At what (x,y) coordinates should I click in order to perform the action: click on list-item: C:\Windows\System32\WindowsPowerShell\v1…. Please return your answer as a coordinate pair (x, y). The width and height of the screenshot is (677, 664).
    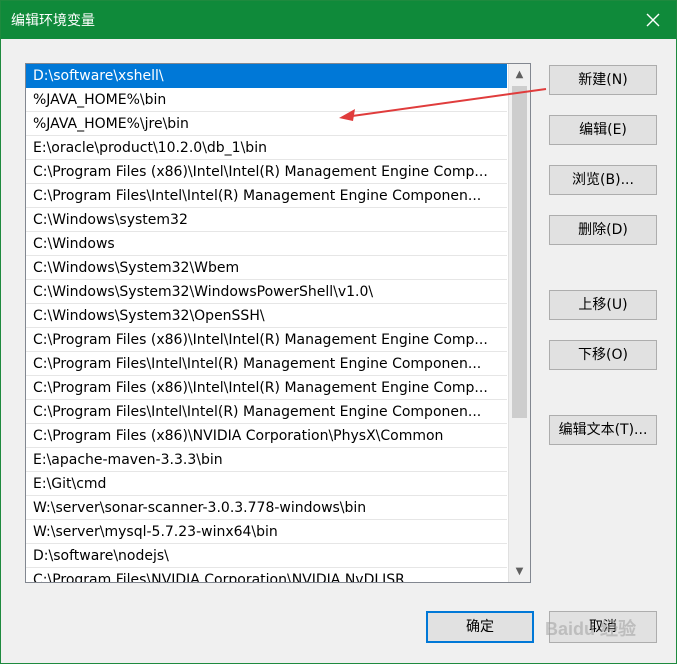
    Looking at the image, I should click on (266, 292).